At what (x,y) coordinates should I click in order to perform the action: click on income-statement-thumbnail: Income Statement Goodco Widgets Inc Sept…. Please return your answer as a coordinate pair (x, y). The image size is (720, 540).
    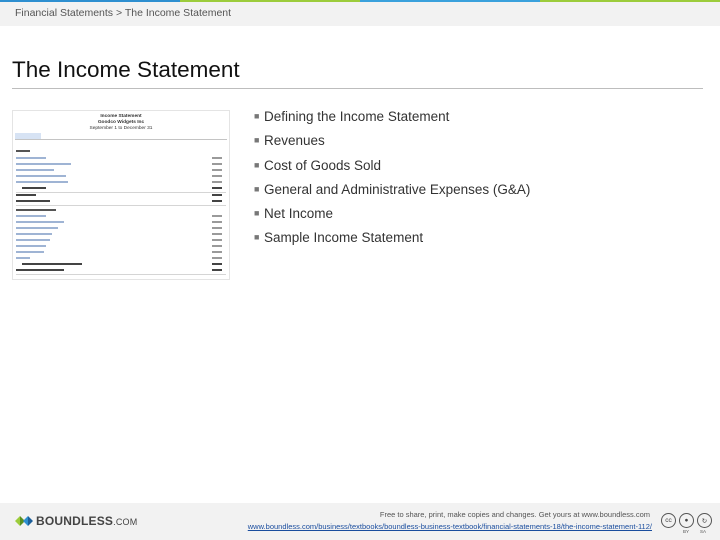
    Looking at the image, I should click on (121, 195).